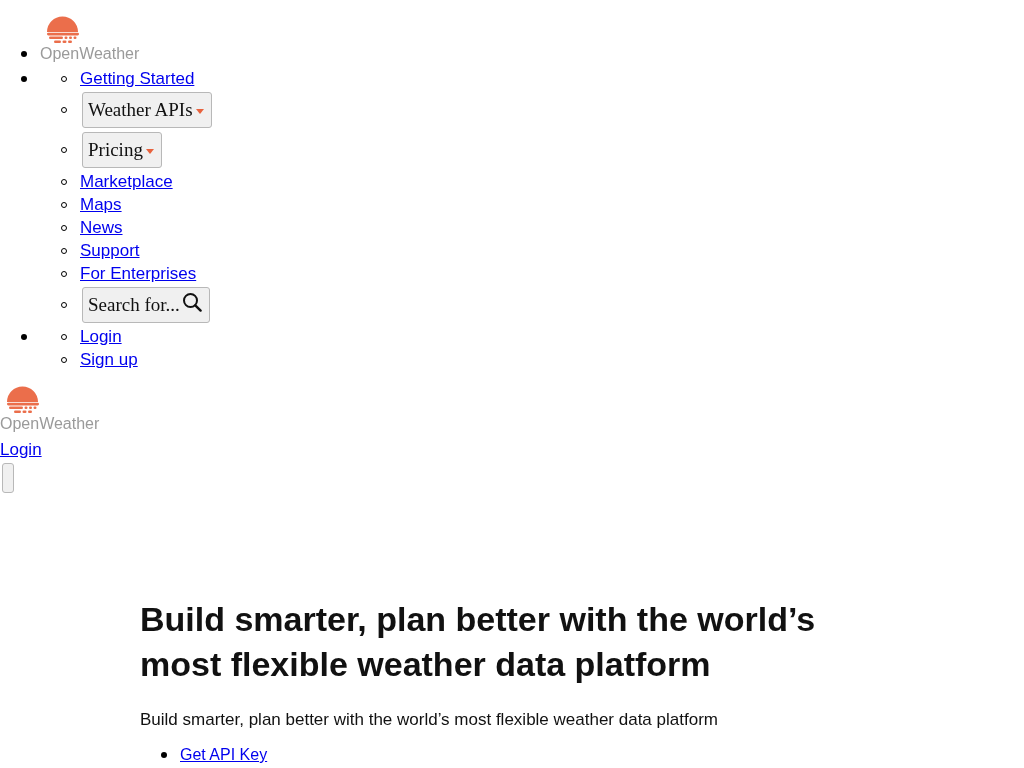 The image size is (1024, 768). I want to click on menu-toggle-button, so click(8, 478).